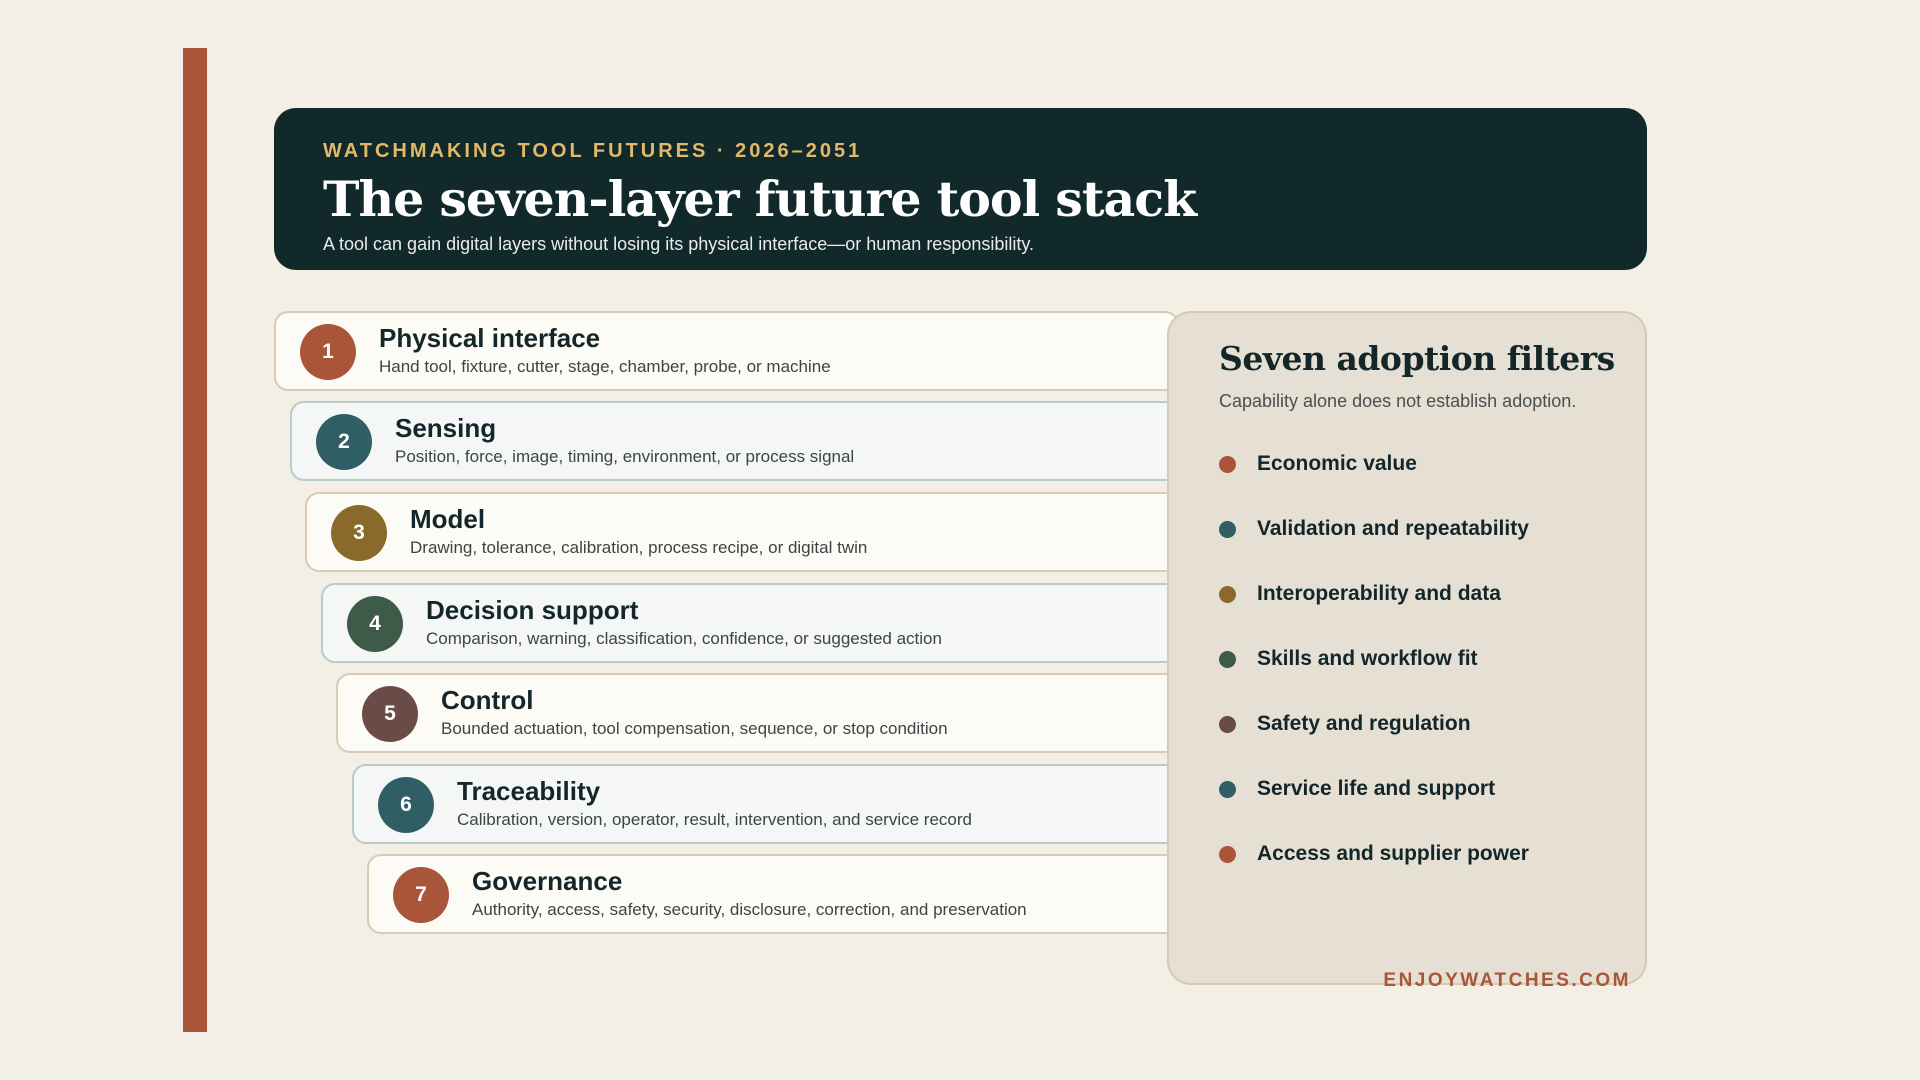 This screenshot has width=1920, height=1080. What do you see at coordinates (490, 338) in the screenshot?
I see `layer-name: Physical interface` at bounding box center [490, 338].